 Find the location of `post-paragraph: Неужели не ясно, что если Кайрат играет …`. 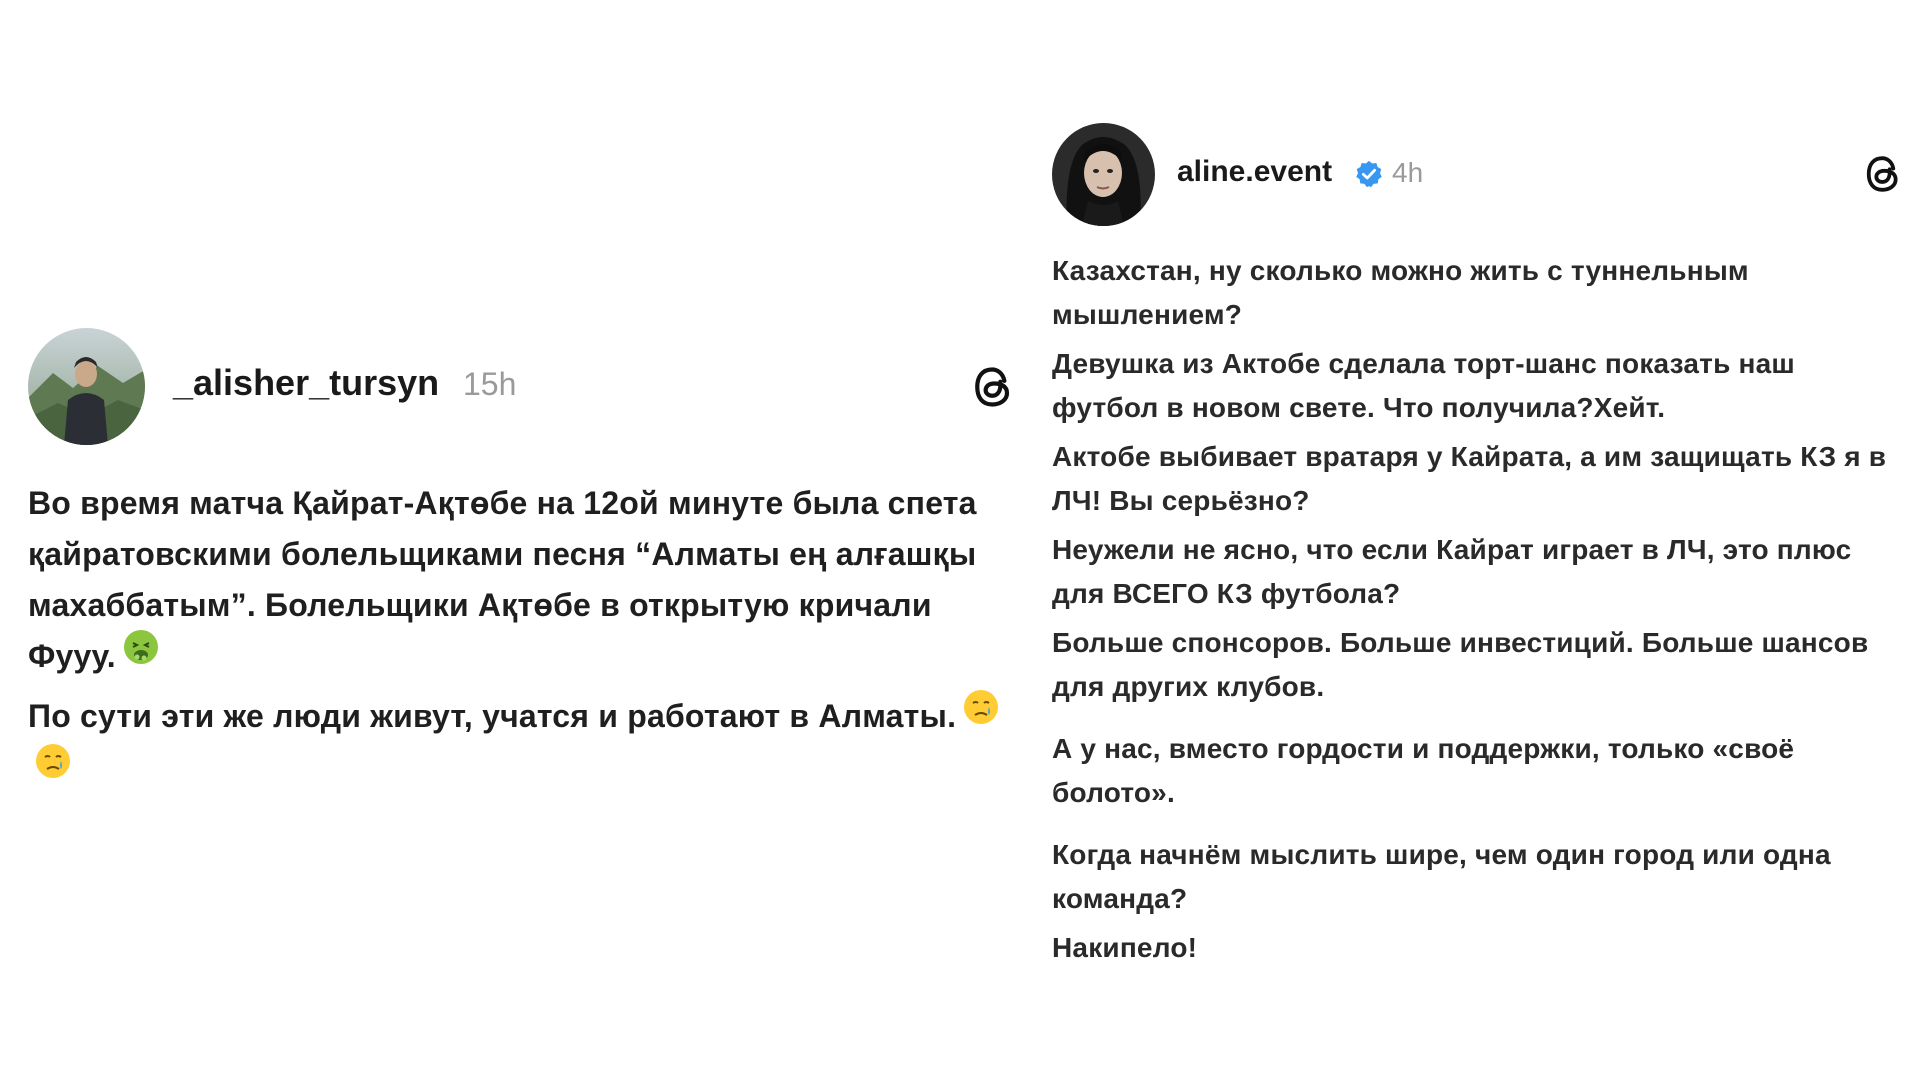

post-paragraph: Неужели не ясно, что если Кайрат играет … is located at coordinates (1452, 571).